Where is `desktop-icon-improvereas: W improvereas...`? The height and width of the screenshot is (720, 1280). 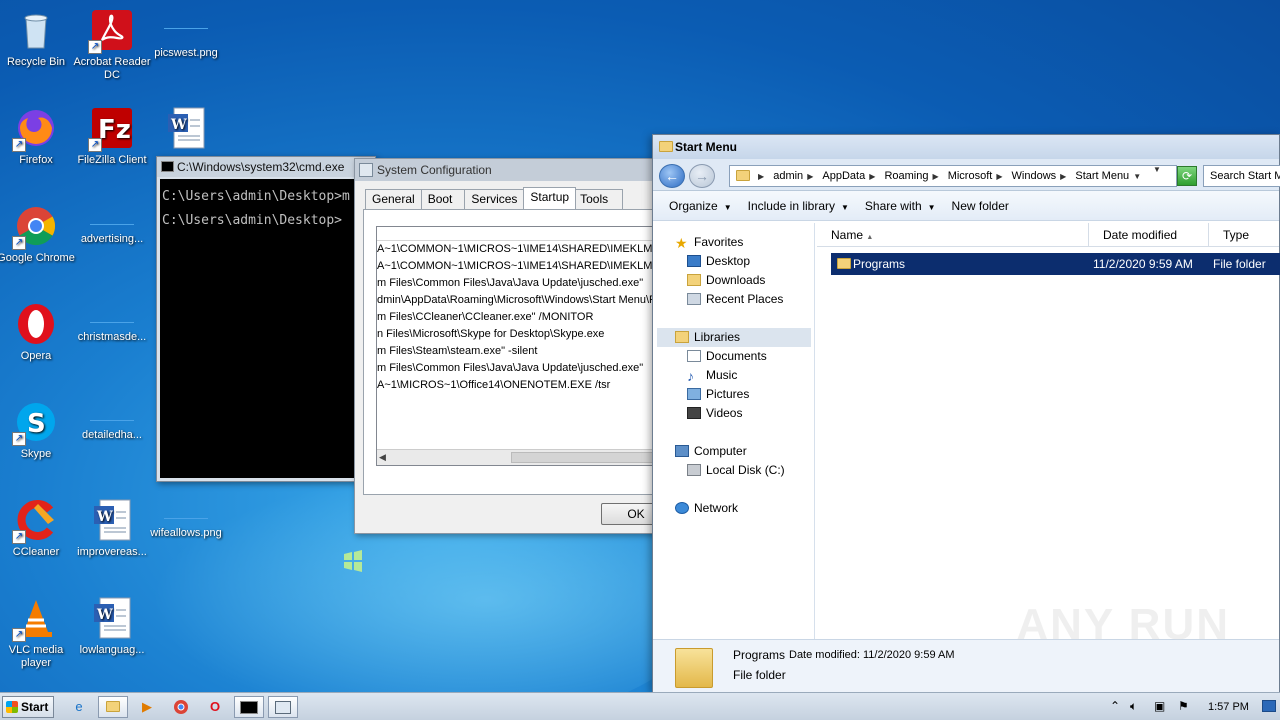
desktop-icon-improvereas: W improvereas... is located at coordinates (112, 528).